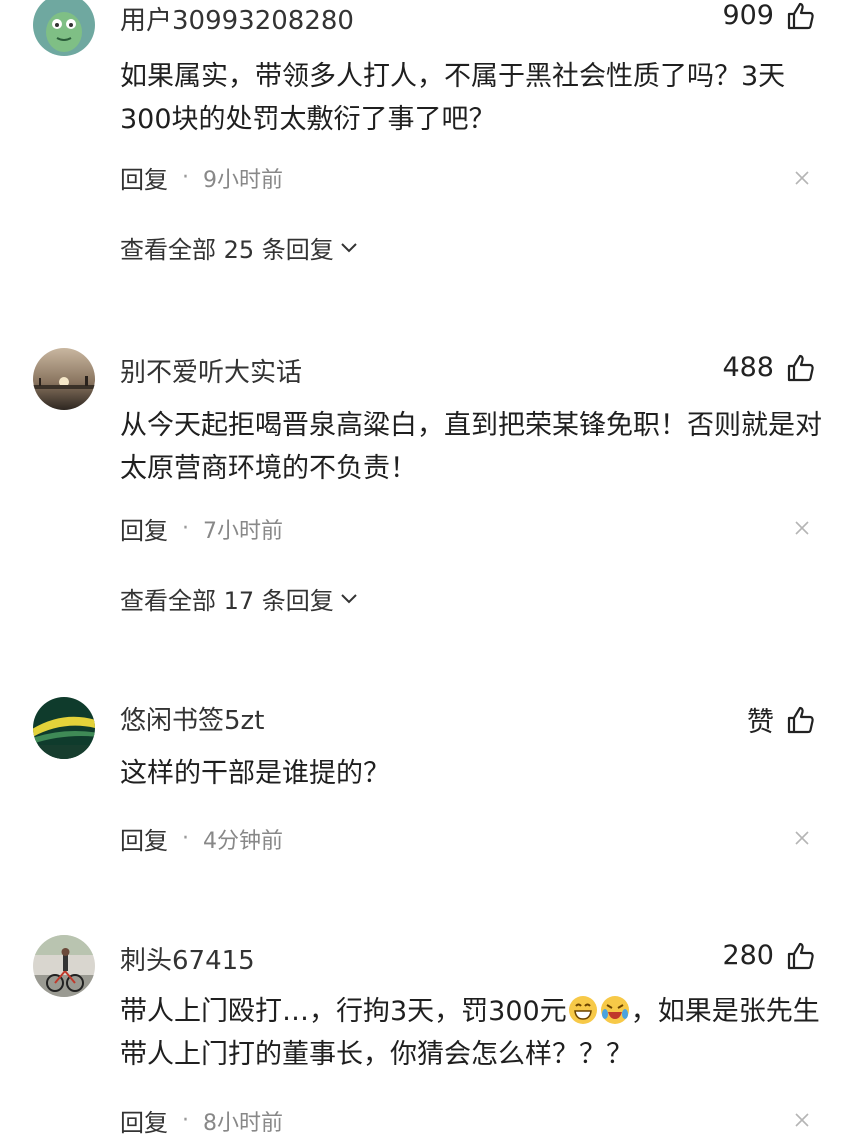 Image resolution: width=868 pixels, height=1140 pixels. What do you see at coordinates (748, 15) in the screenshot?
I see `like-count: 909` at bounding box center [748, 15].